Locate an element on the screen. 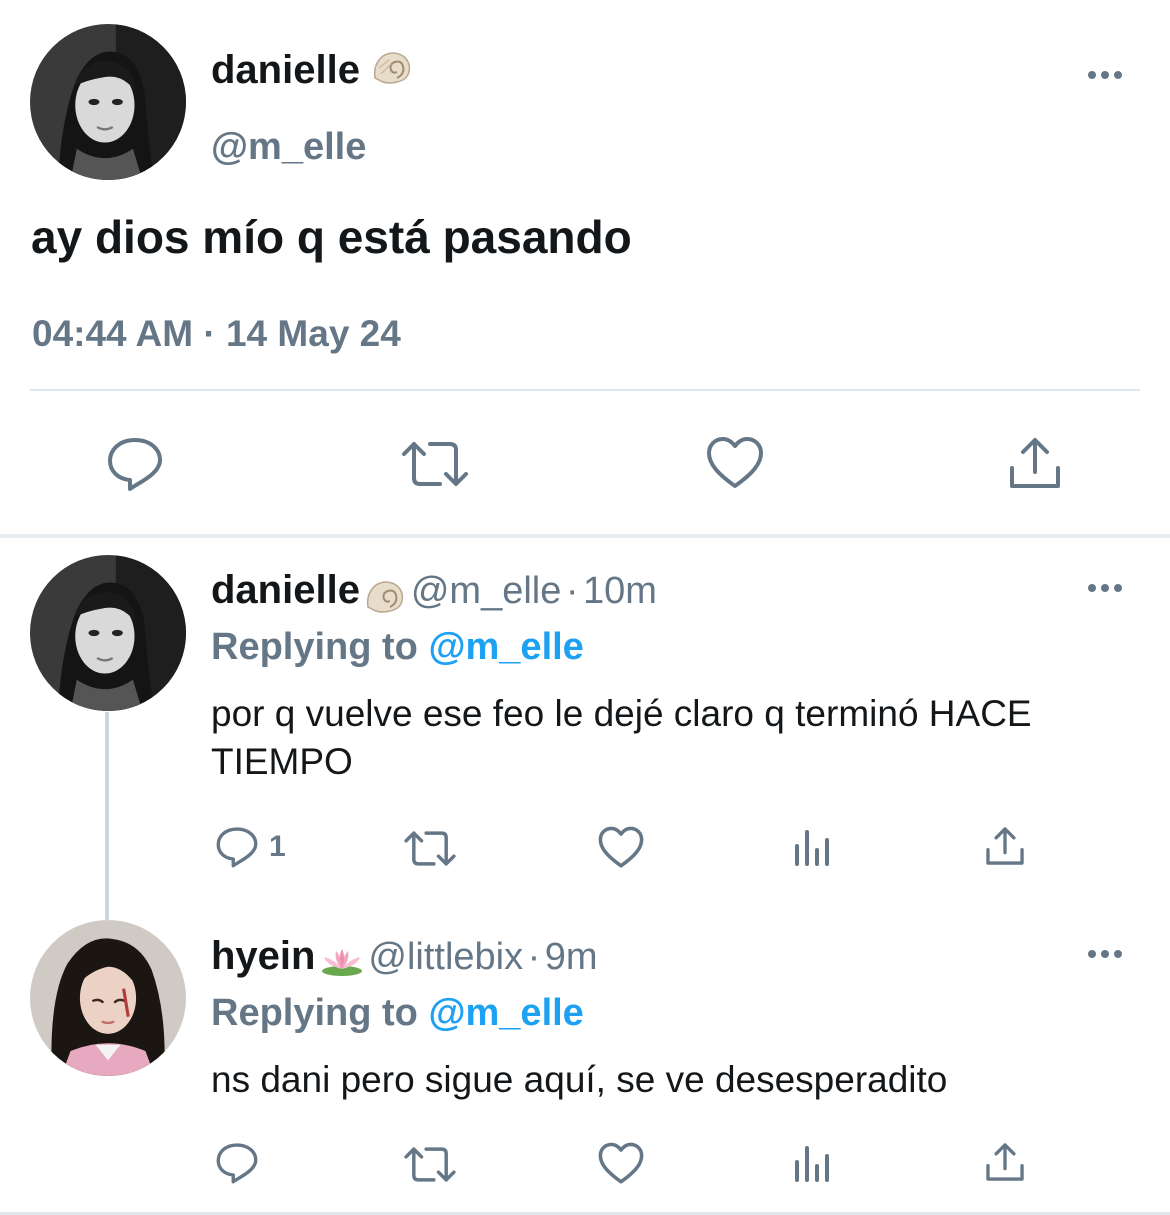 The image size is (1170, 1215). thread-connector is located at coordinates (107, 816).